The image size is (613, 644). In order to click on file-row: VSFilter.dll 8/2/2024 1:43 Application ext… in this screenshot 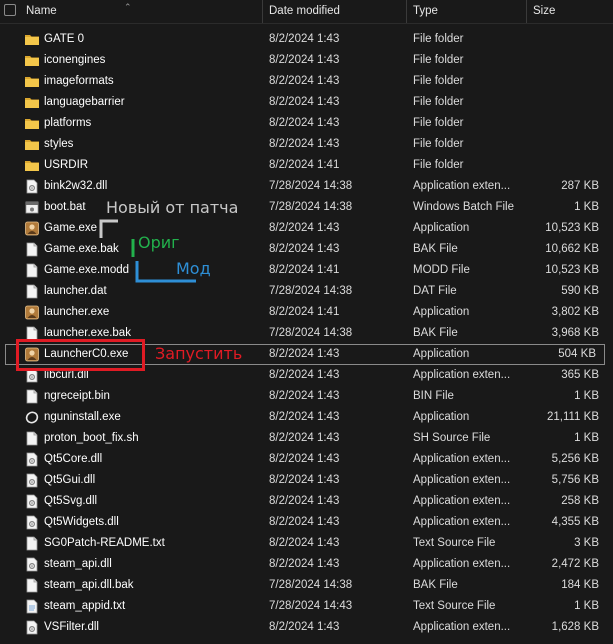, I will do `click(306, 627)`.